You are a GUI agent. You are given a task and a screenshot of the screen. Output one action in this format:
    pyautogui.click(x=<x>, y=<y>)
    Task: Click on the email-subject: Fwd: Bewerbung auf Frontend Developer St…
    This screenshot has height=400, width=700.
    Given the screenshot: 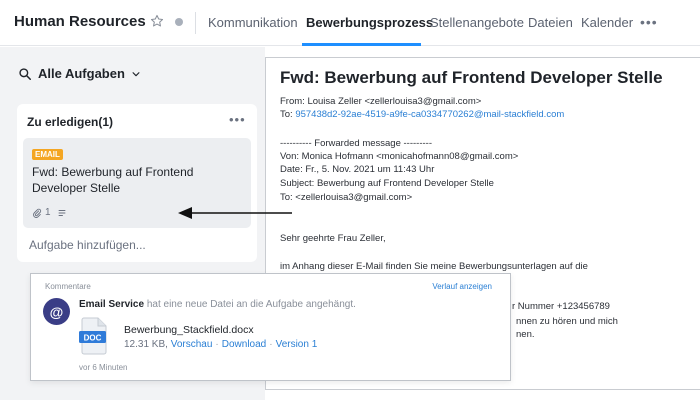 What is the action you would take?
    pyautogui.click(x=471, y=77)
    